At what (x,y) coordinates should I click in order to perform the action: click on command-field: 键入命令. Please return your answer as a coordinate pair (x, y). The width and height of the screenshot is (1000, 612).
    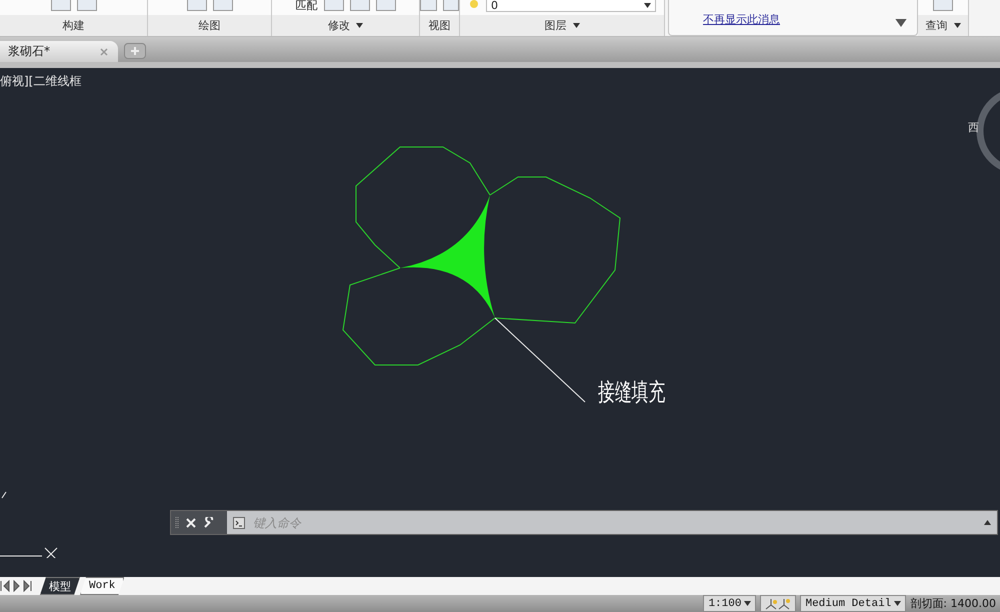
    Looking at the image, I should click on (612, 522).